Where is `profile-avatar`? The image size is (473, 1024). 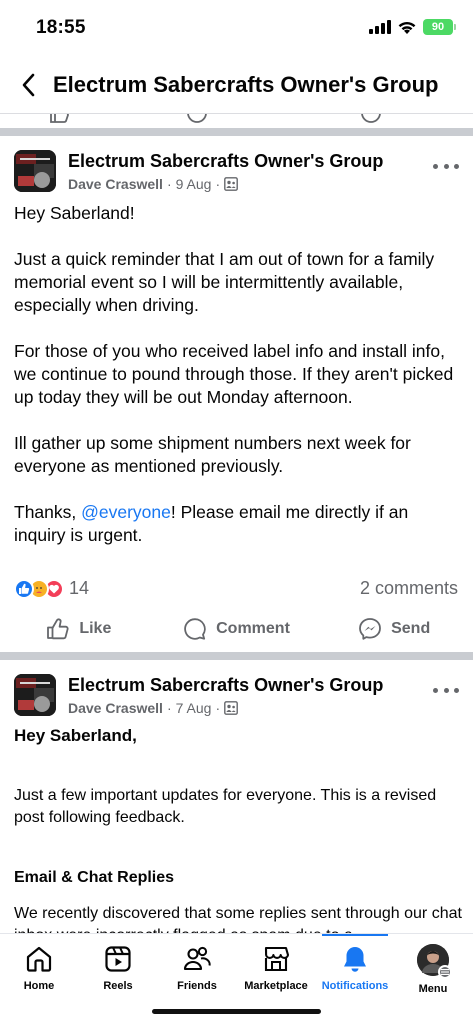 profile-avatar is located at coordinates (434, 961).